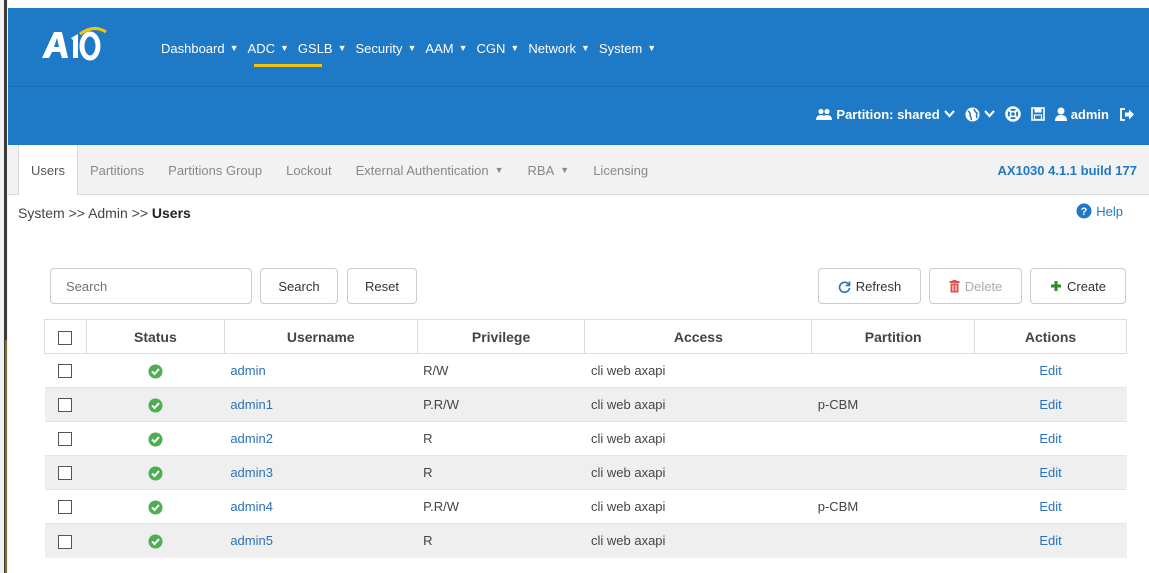 Image resolution: width=1149 pixels, height=573 pixels. What do you see at coordinates (844, 286) in the screenshot?
I see `refresh-icon` at bounding box center [844, 286].